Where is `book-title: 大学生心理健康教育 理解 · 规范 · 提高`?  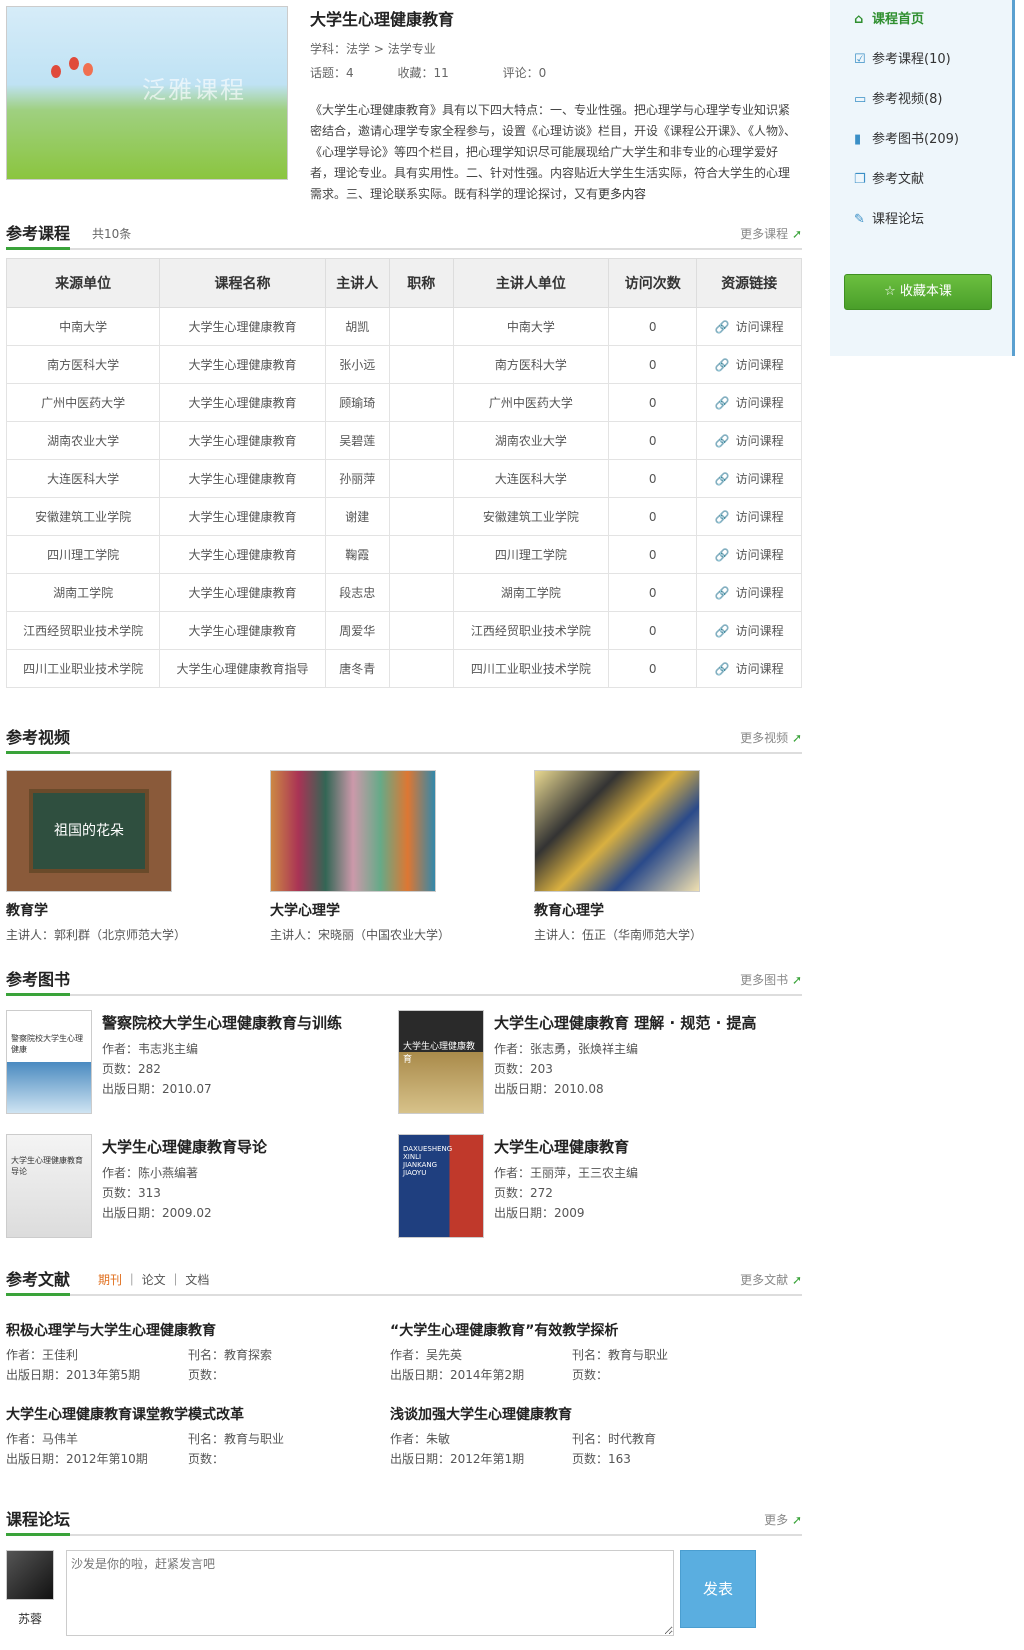
book-title: 大学生心理健康教育 理解 · 规范 · 提高 is located at coordinates (625, 1022).